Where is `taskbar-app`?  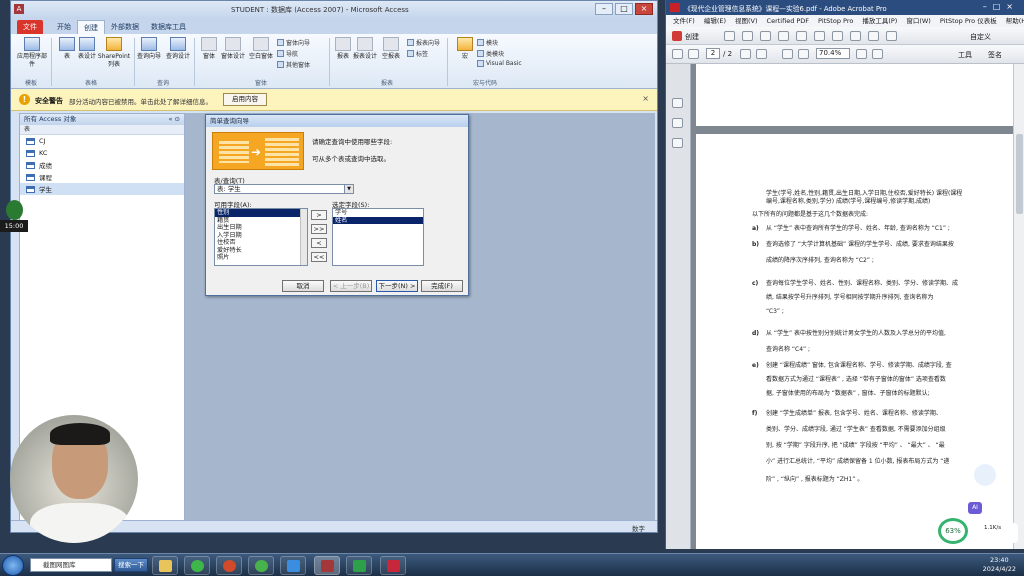
taskbar-app is located at coordinates (229, 565).